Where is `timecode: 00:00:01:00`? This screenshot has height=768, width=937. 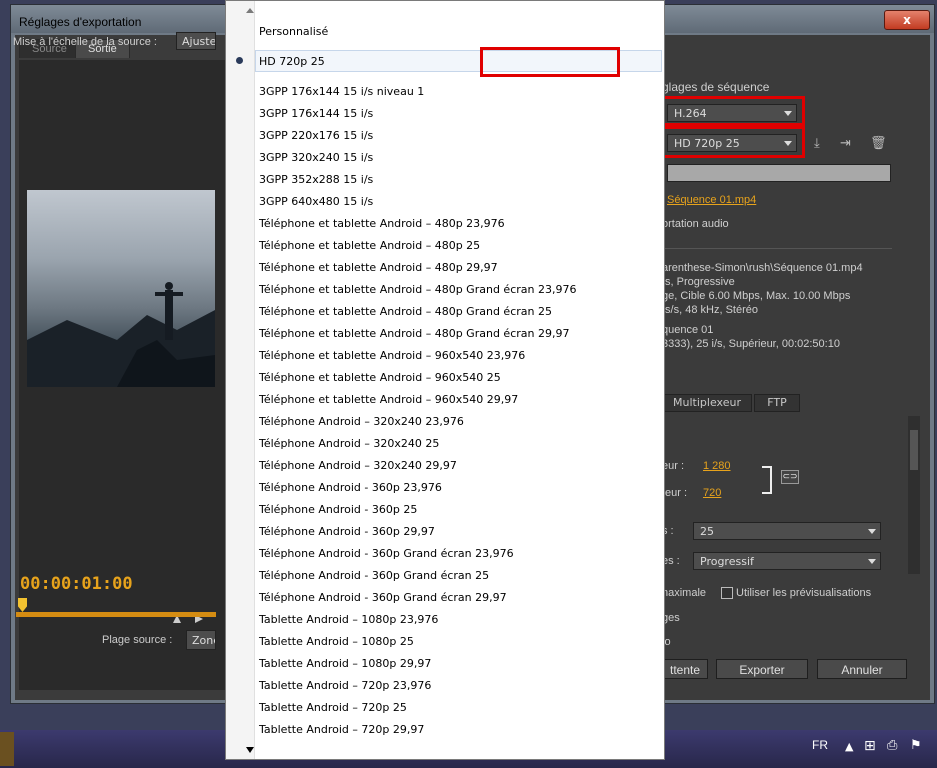
timecode: 00:00:01:00 is located at coordinates (76, 584).